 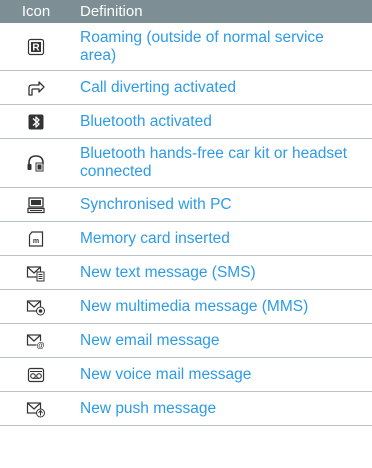 I want to click on push-message-icon, so click(x=35, y=409).